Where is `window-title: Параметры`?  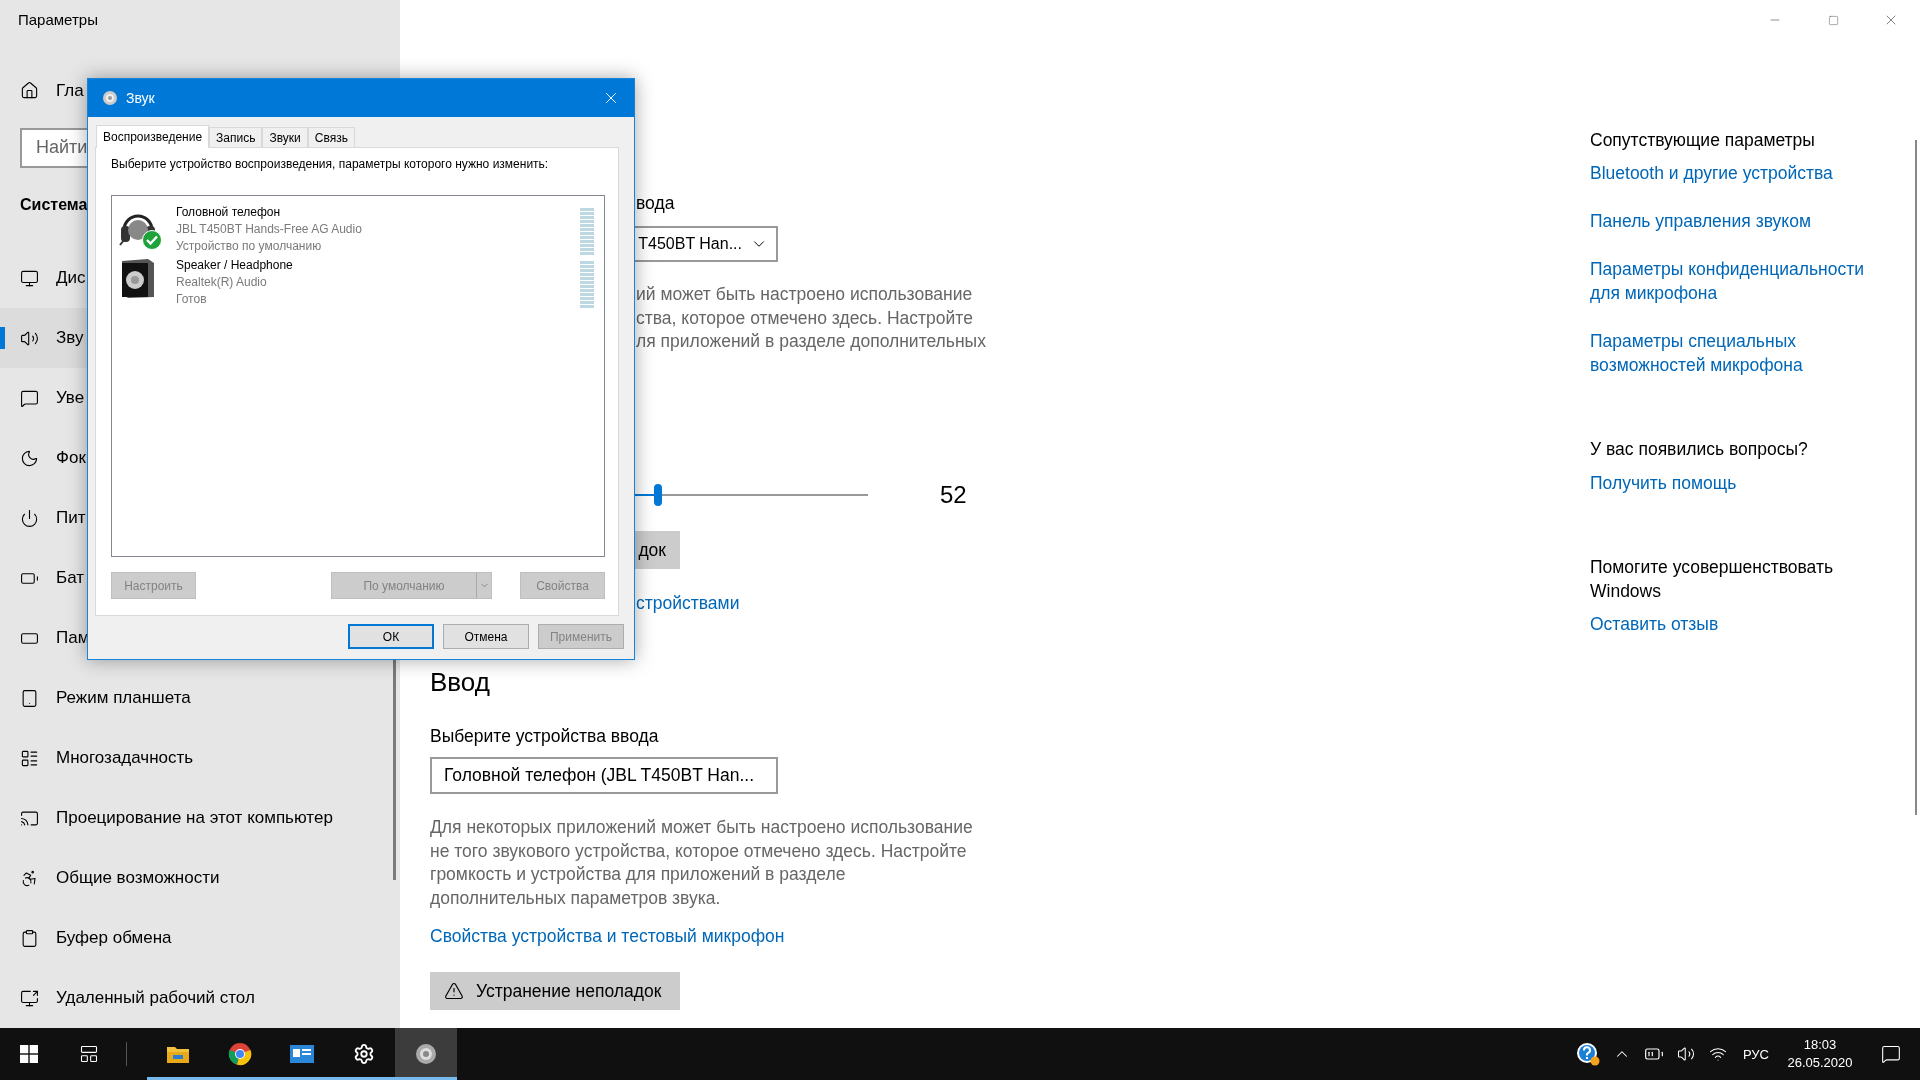 window-title: Параметры is located at coordinates (58, 20).